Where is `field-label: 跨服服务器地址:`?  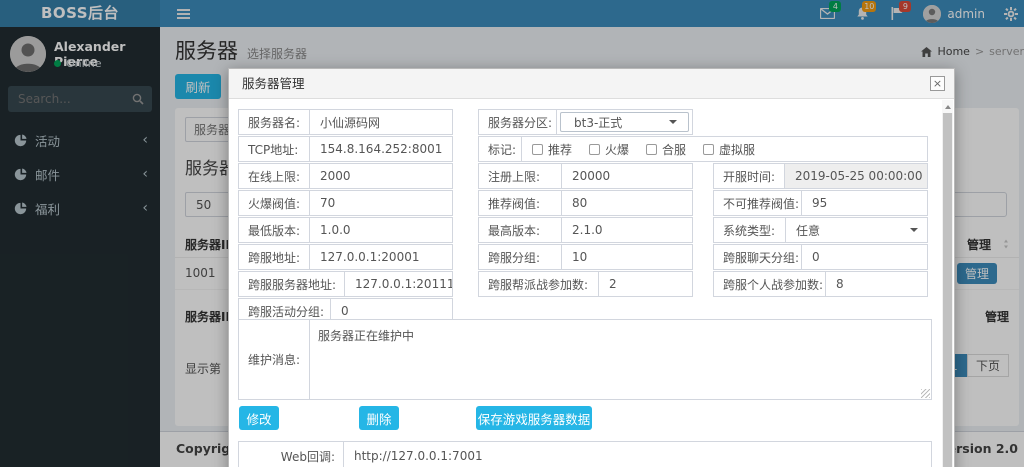 field-label: 跨服服务器地址: is located at coordinates (292, 284).